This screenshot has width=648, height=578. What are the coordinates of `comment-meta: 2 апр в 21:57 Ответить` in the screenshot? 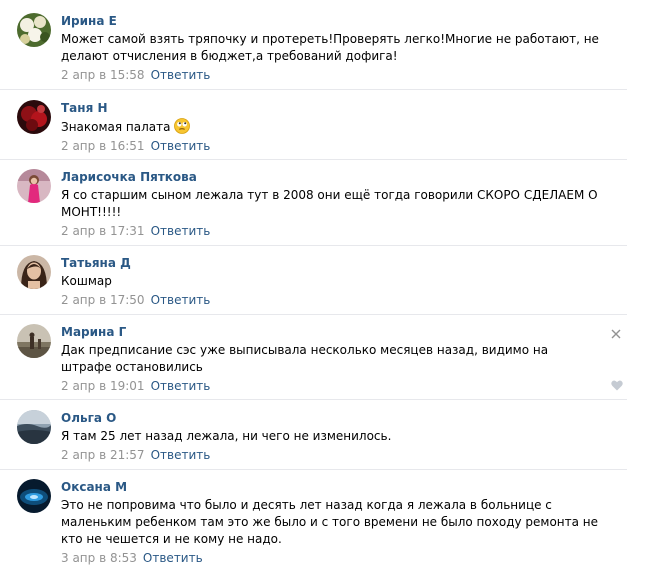 It's located at (344, 455).